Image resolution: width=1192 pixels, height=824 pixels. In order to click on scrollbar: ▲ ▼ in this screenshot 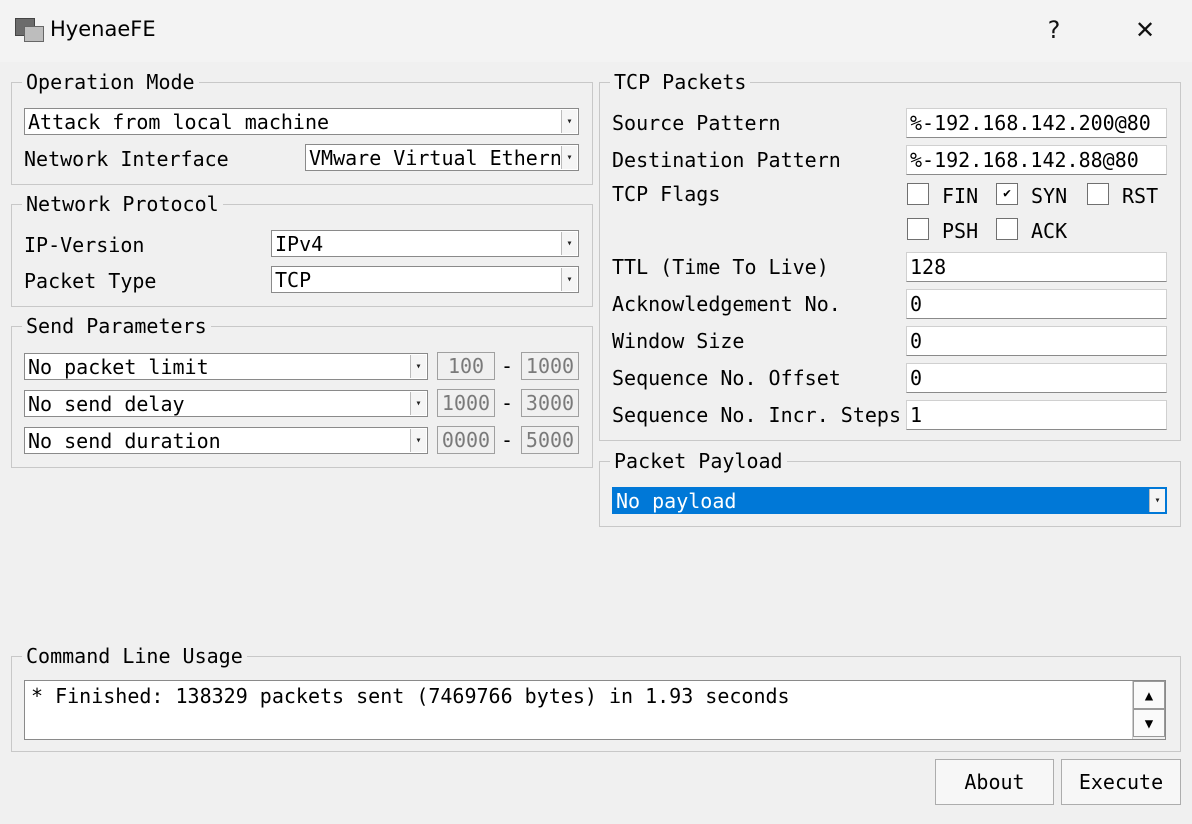, I will do `click(1148, 710)`.